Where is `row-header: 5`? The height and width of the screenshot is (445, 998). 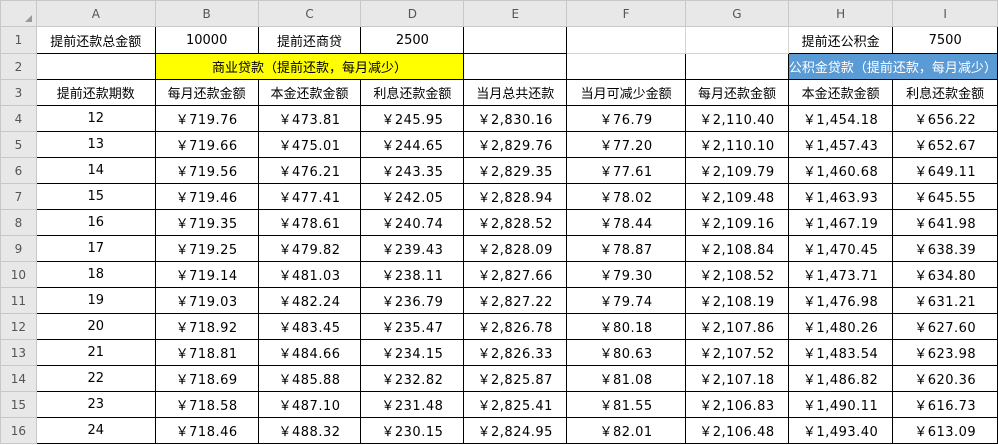 row-header: 5 is located at coordinates (18, 144).